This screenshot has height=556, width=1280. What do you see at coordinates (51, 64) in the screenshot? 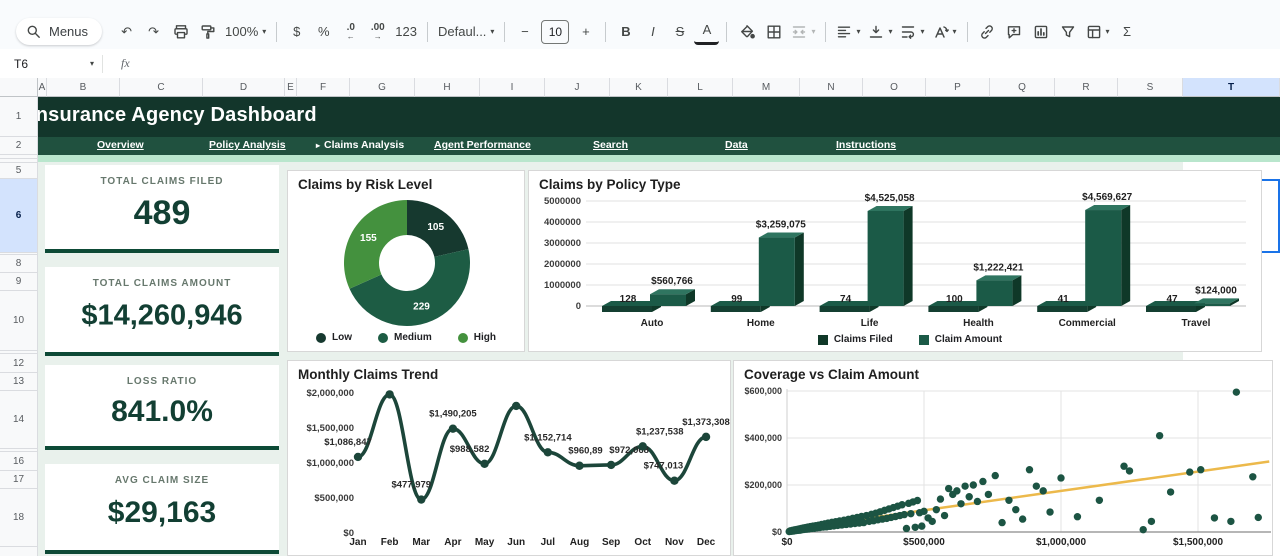
I see `name-box: T6 ▾` at bounding box center [51, 64].